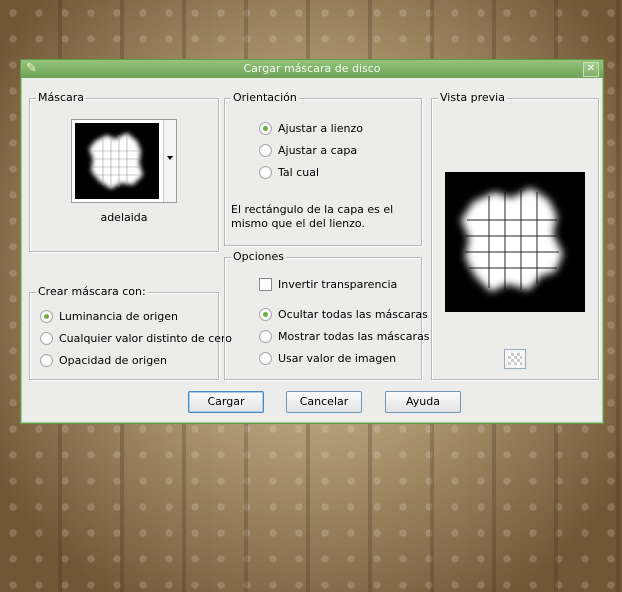 This screenshot has height=592, width=622. I want to click on radio-label: Tal cual, so click(299, 172).